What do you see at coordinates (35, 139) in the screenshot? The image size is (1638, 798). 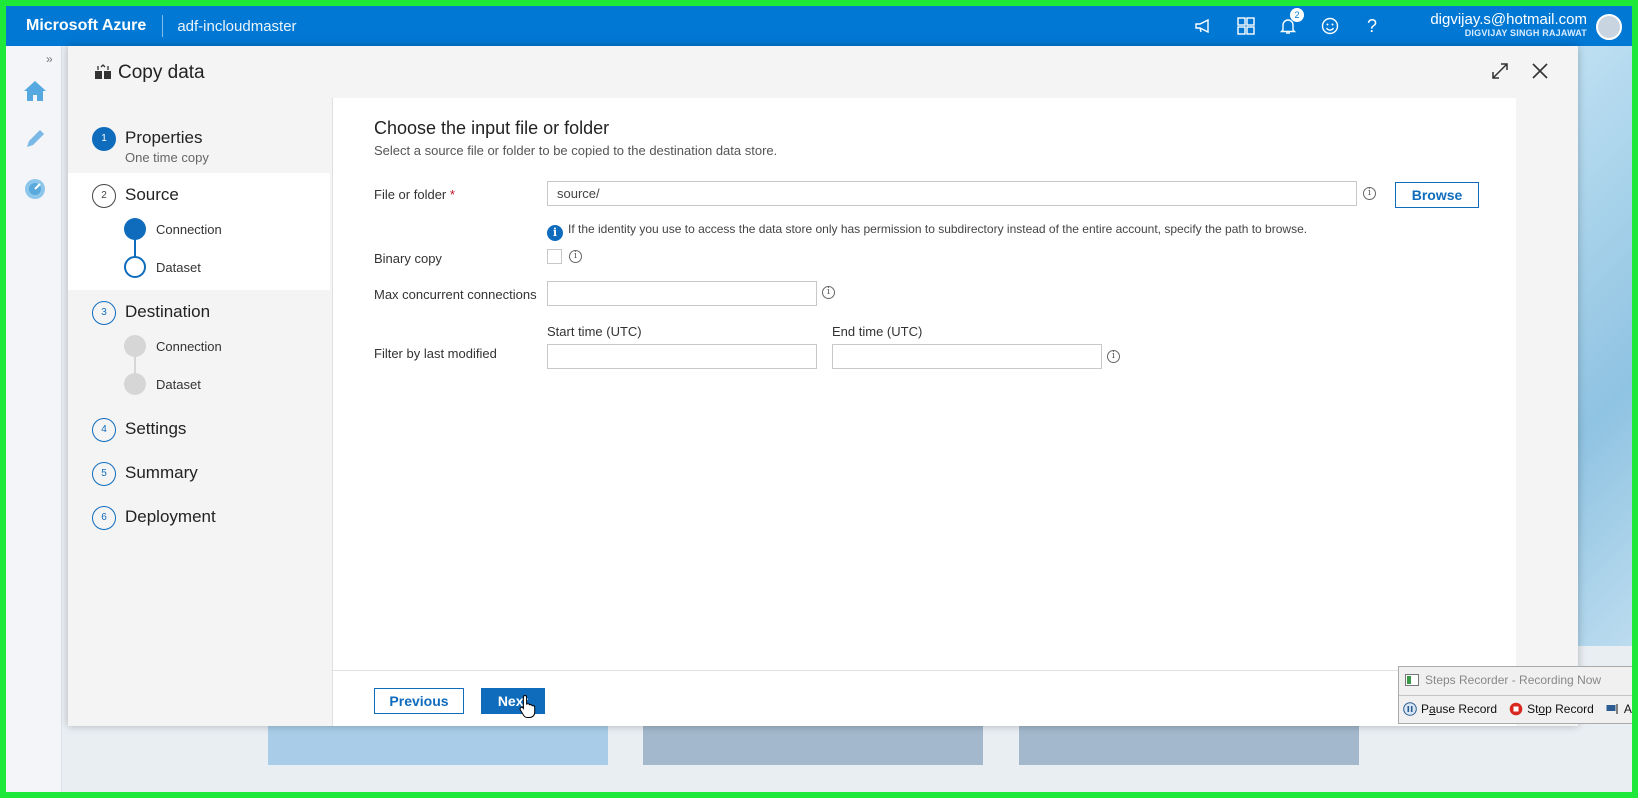 I see `pencil-icon` at bounding box center [35, 139].